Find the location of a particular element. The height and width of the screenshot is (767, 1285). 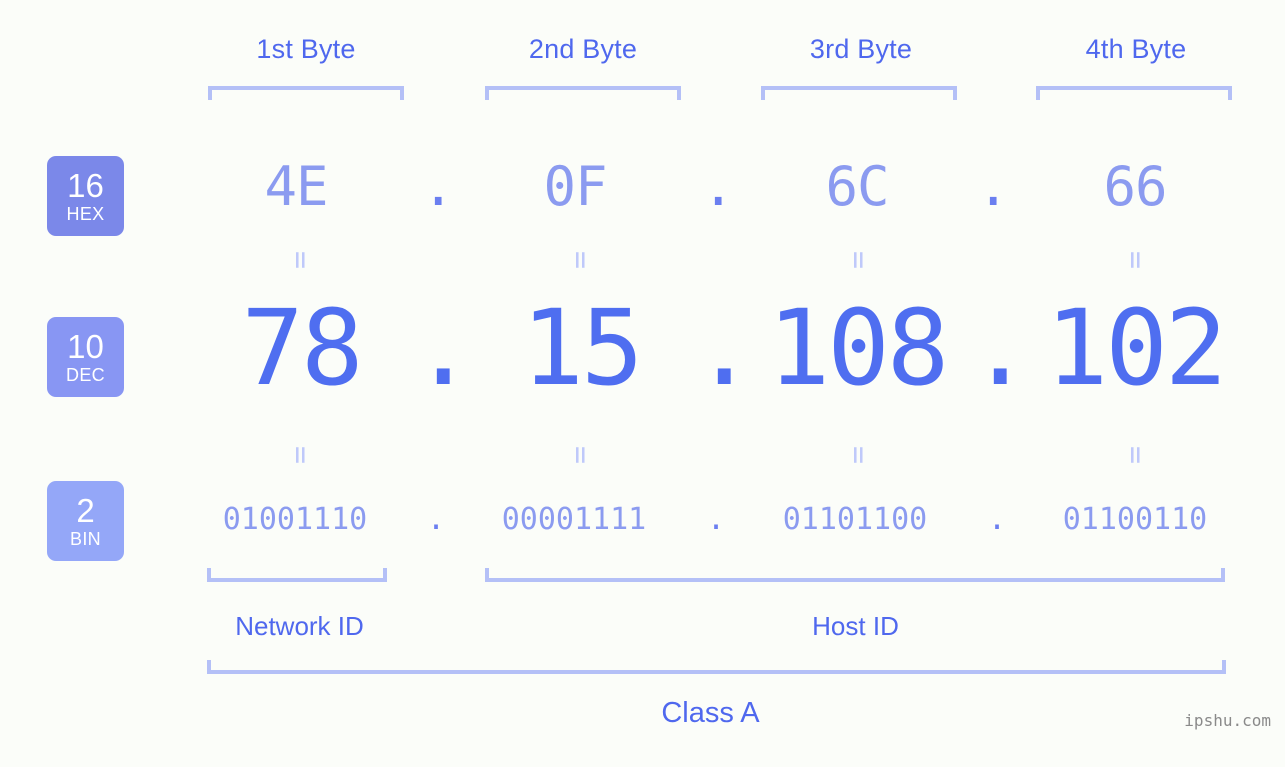

dec-byte-4: 102 is located at coordinates (1136, 348).